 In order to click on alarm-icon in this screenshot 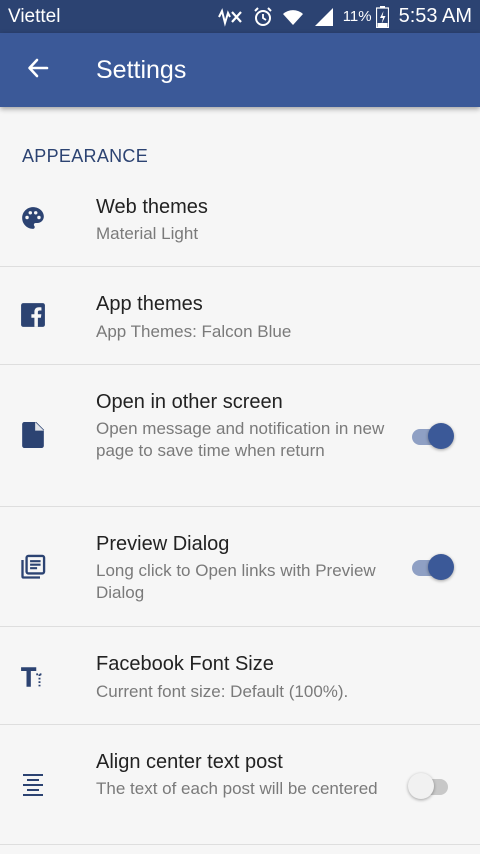, I will do `click(263, 16)`.